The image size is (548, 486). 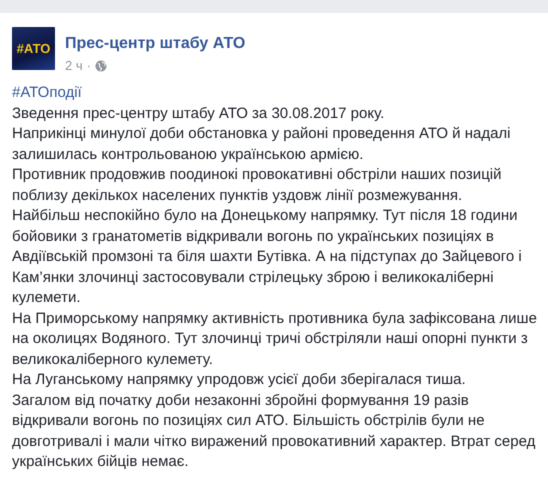 I want to click on post-paragraph: Противник продовжив поодинокі провокативні обстріли наших позицій поблизу декількох населених пунктів уздовж лінії розмежування., so click(x=257, y=185).